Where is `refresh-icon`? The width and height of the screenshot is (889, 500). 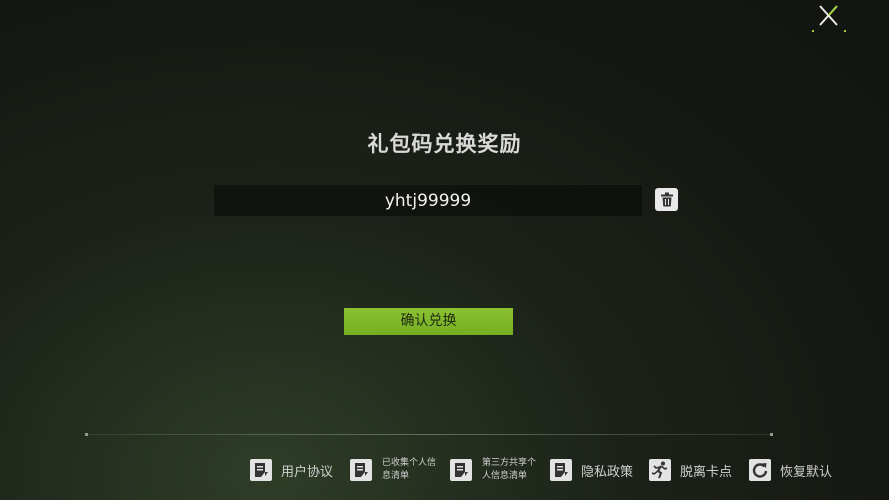
refresh-icon is located at coordinates (760, 470).